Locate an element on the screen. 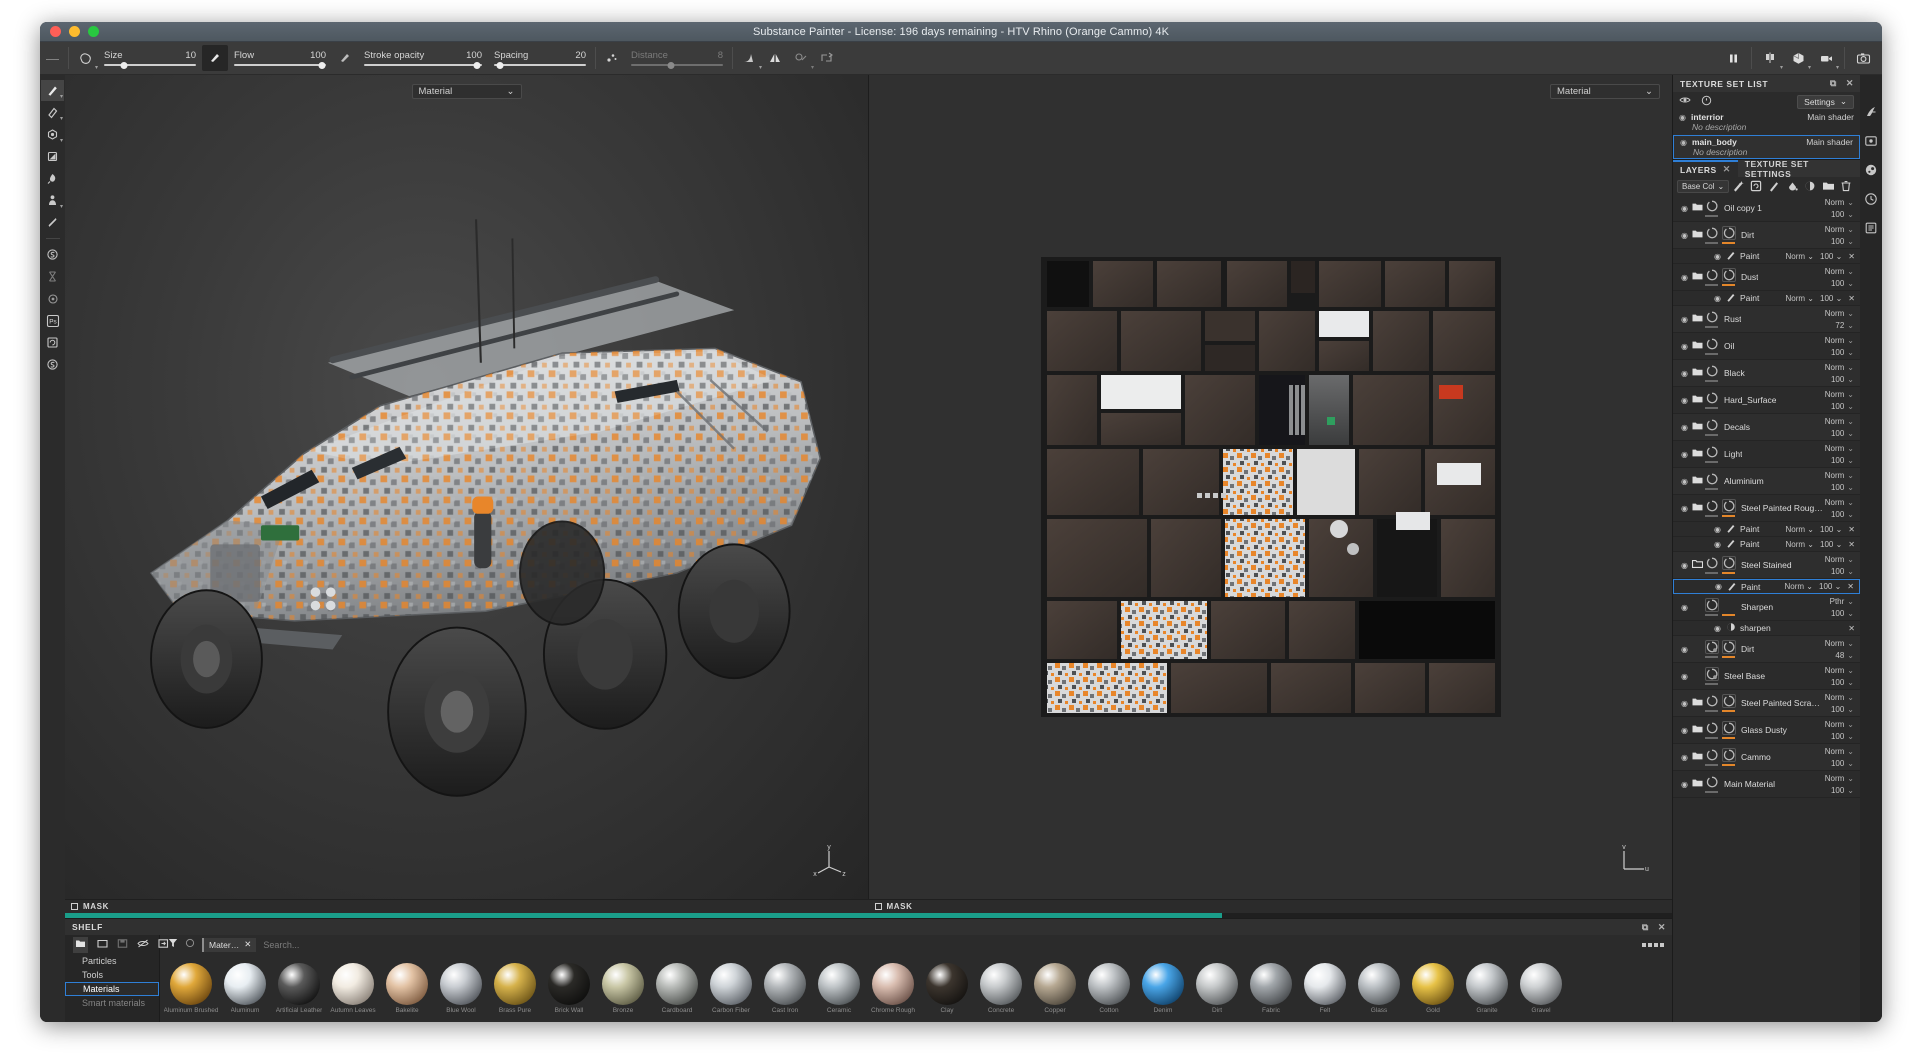 This screenshot has height=1061, width=1920. jitter-icon is located at coordinates (612, 58).